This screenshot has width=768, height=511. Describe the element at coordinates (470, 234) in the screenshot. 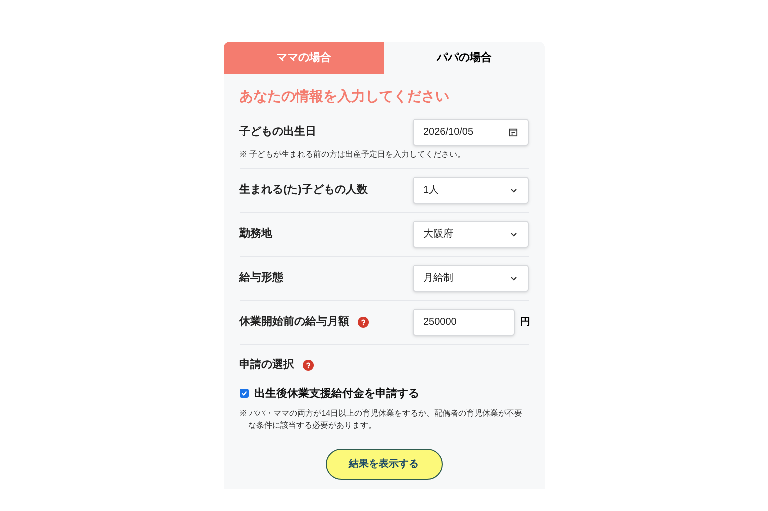

I see `dropdown: 大阪府` at that location.